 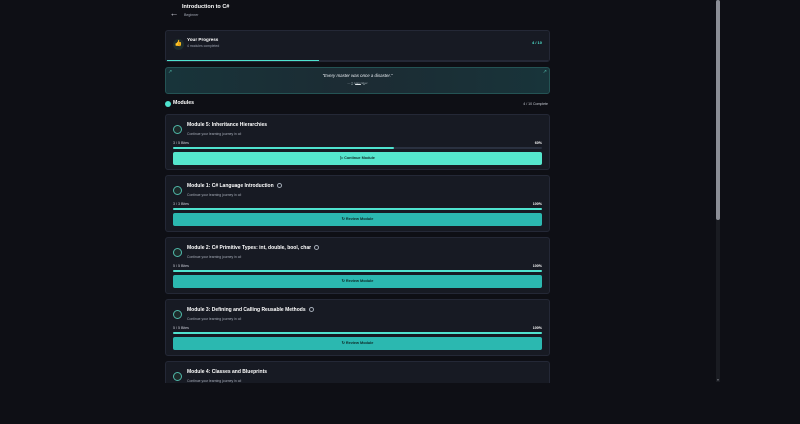 What do you see at coordinates (538, 143) in the screenshot?
I see `module-percent: 60%` at bounding box center [538, 143].